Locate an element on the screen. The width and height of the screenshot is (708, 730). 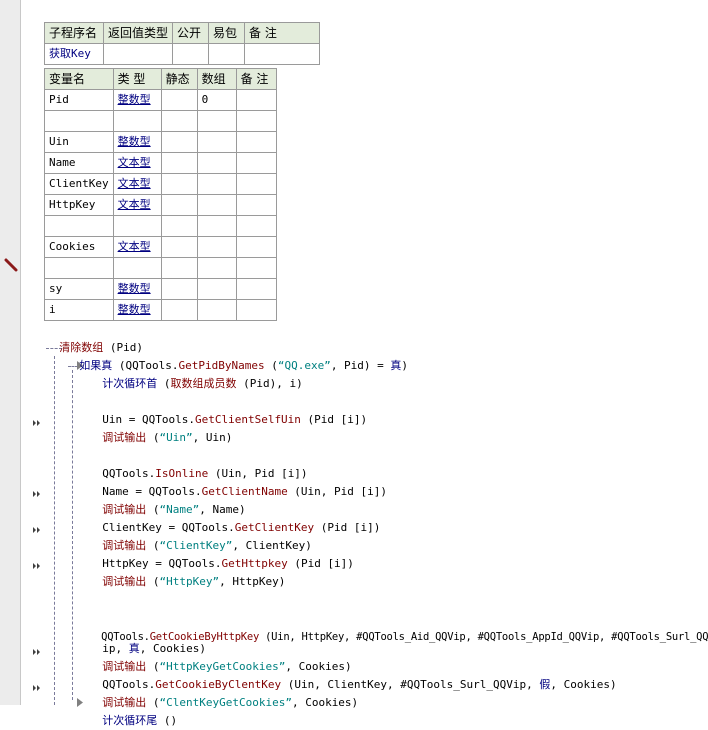
code-text: (Pid), i) is located at coordinates (269, 383).